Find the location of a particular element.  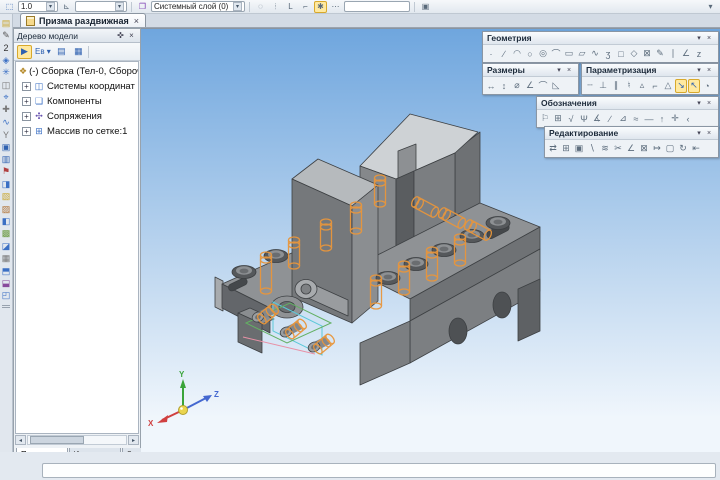

tool-icon: ✛ is located at coordinates (675, 119).